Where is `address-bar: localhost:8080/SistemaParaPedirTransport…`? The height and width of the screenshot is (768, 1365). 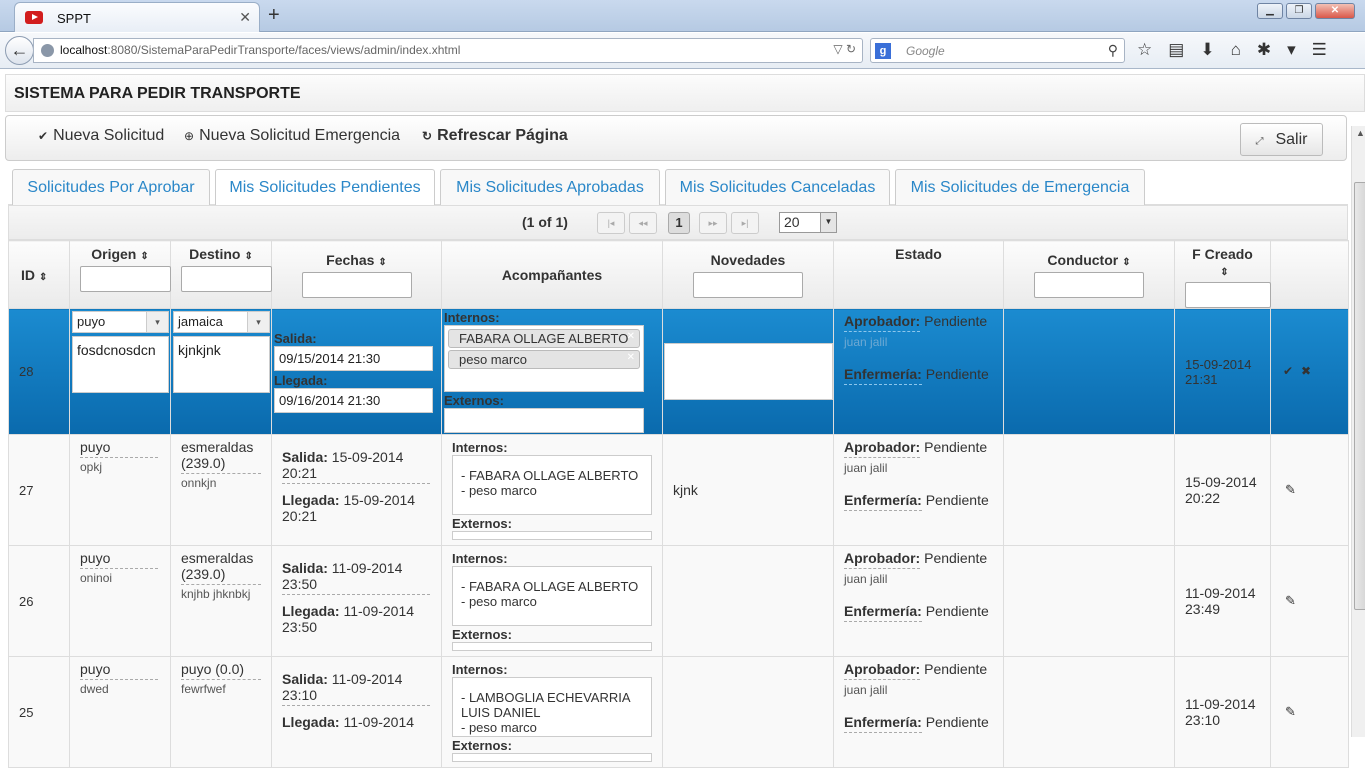 address-bar: localhost:8080/SistemaParaPedirTransport… is located at coordinates (448, 50).